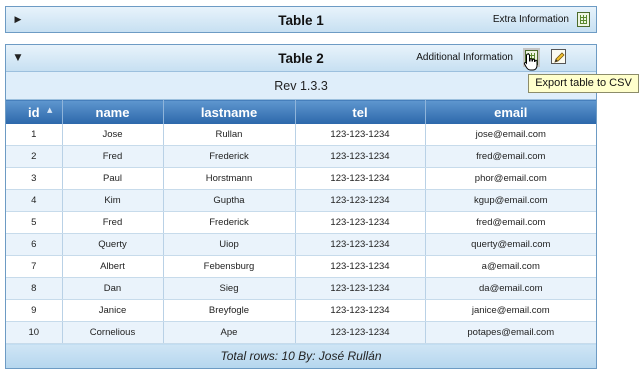  Describe the element at coordinates (34, 244) in the screenshot. I see `cell-id: 6` at that location.